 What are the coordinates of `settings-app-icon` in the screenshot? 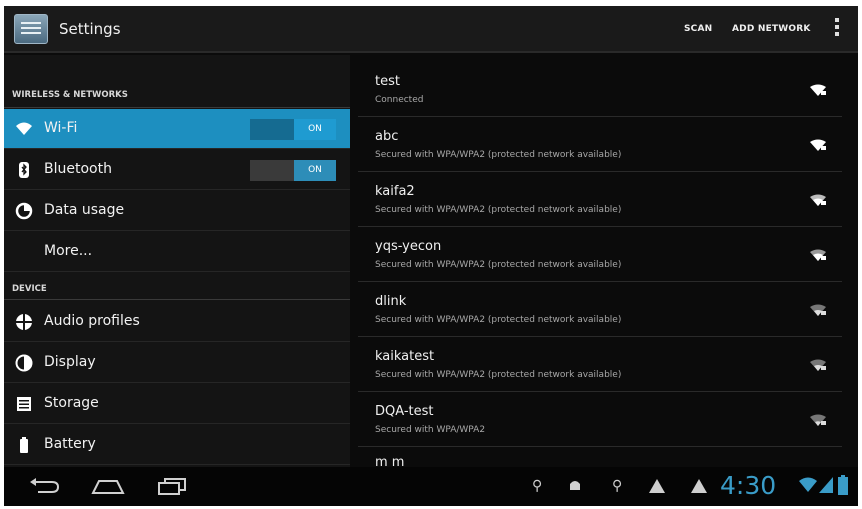 It's located at (31, 29).